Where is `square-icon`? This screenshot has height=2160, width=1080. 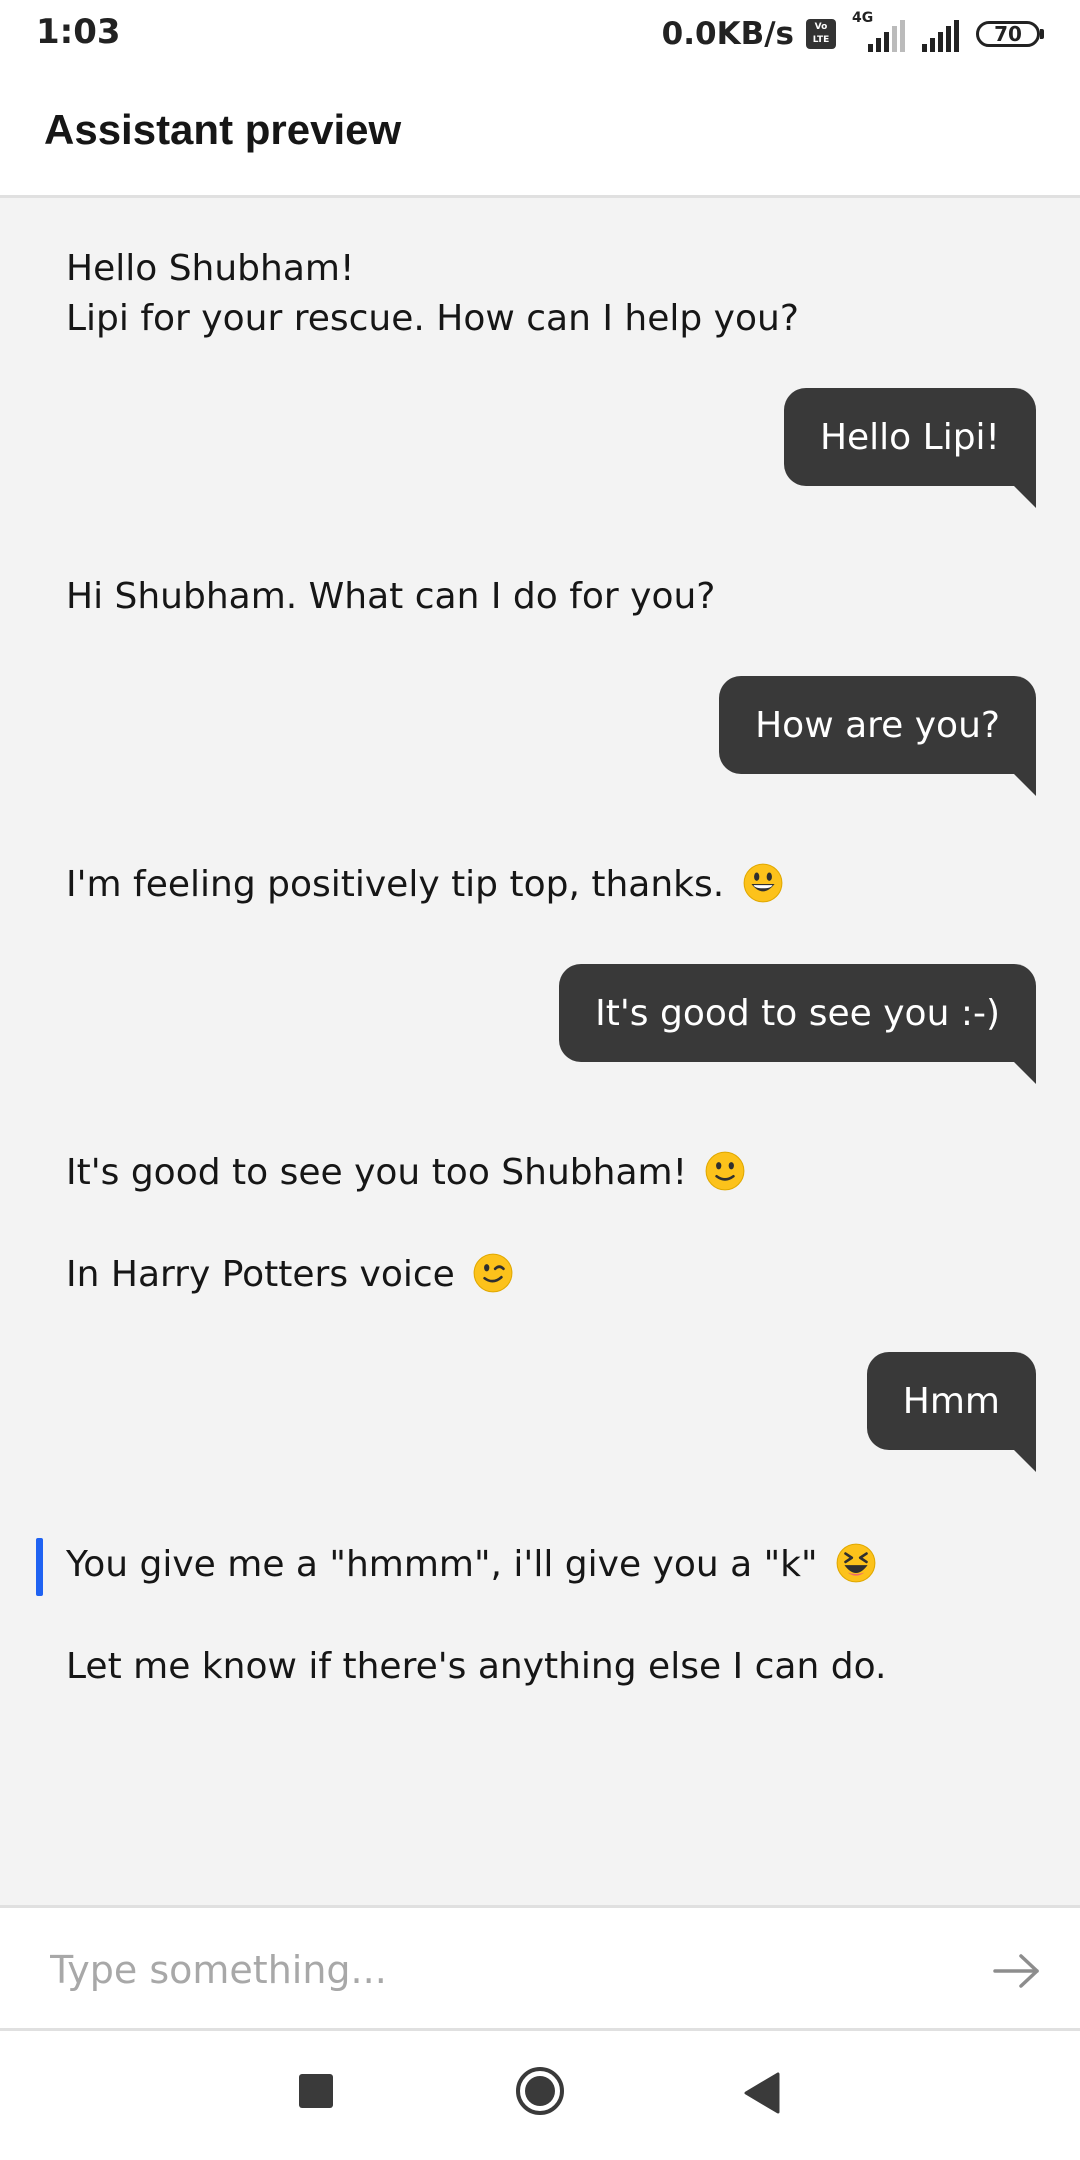
square-icon is located at coordinates (316, 2091).